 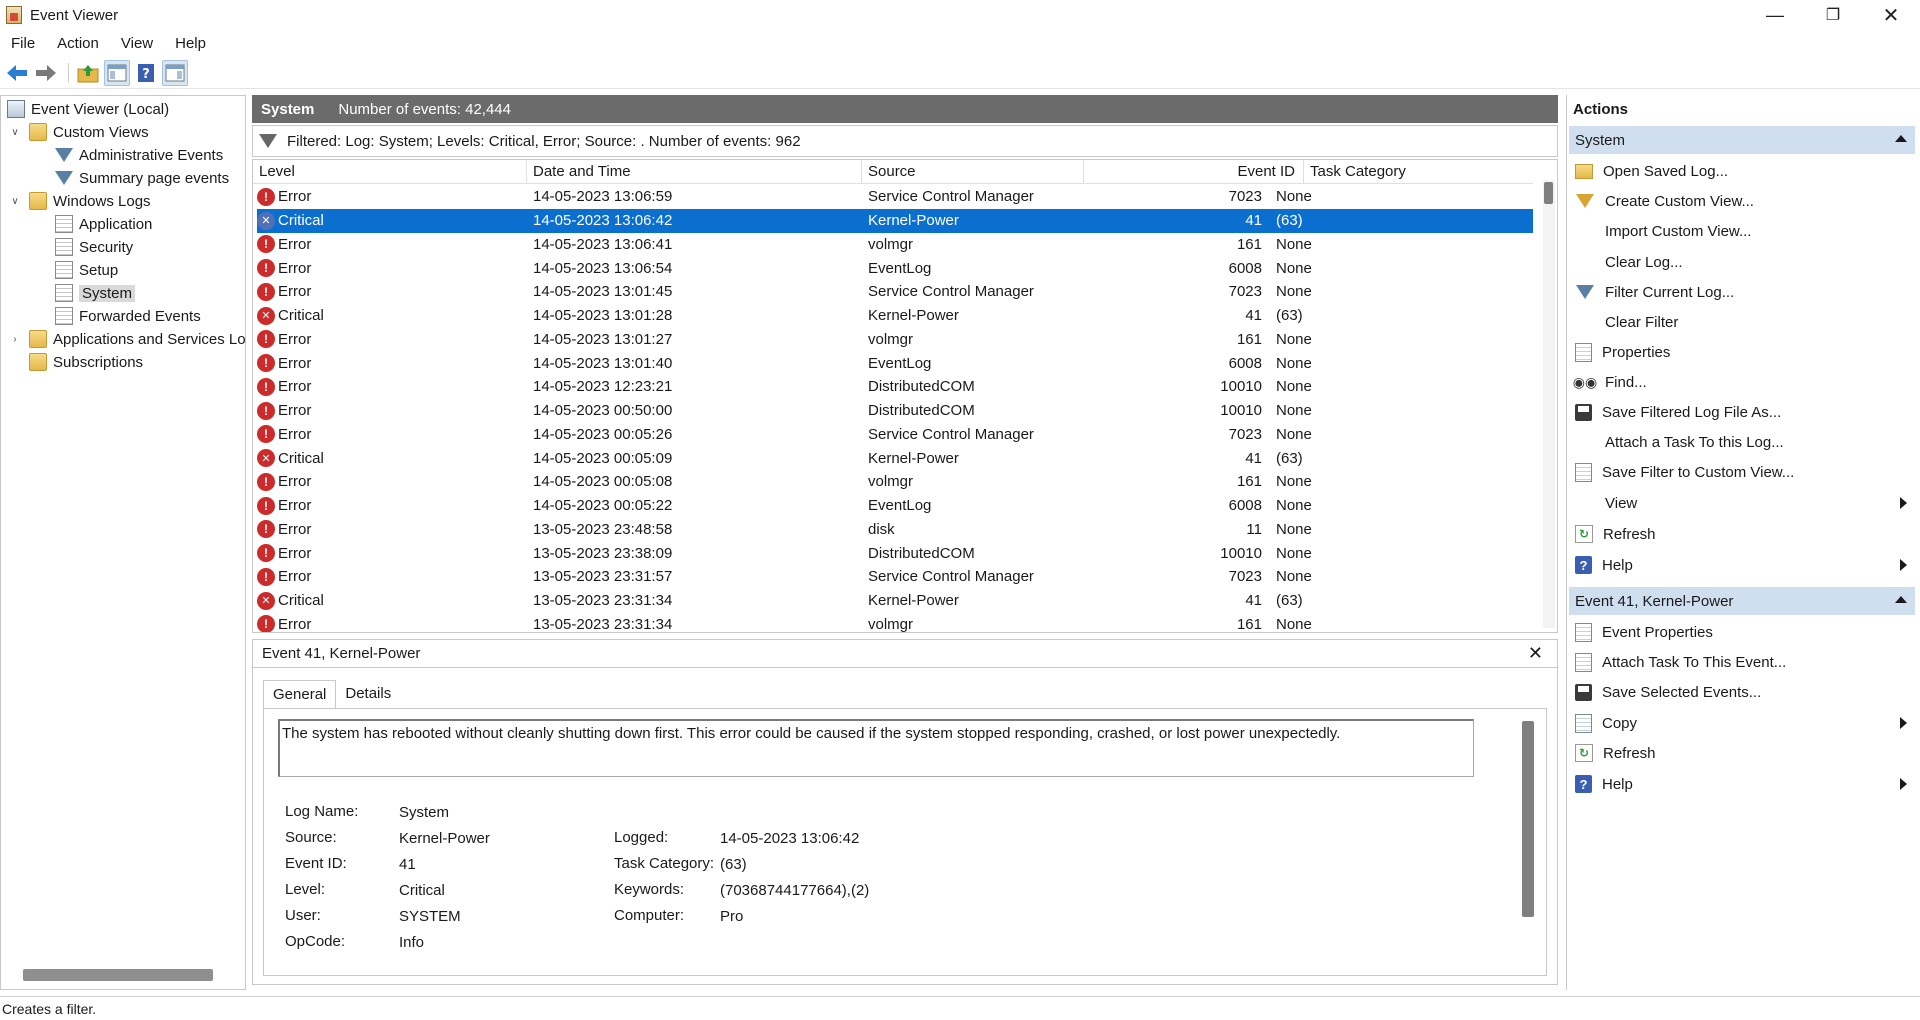 I want to click on table-row: ! Error 14-05-2023 13:06:41 volmgr 161 None, so click(x=895, y=245).